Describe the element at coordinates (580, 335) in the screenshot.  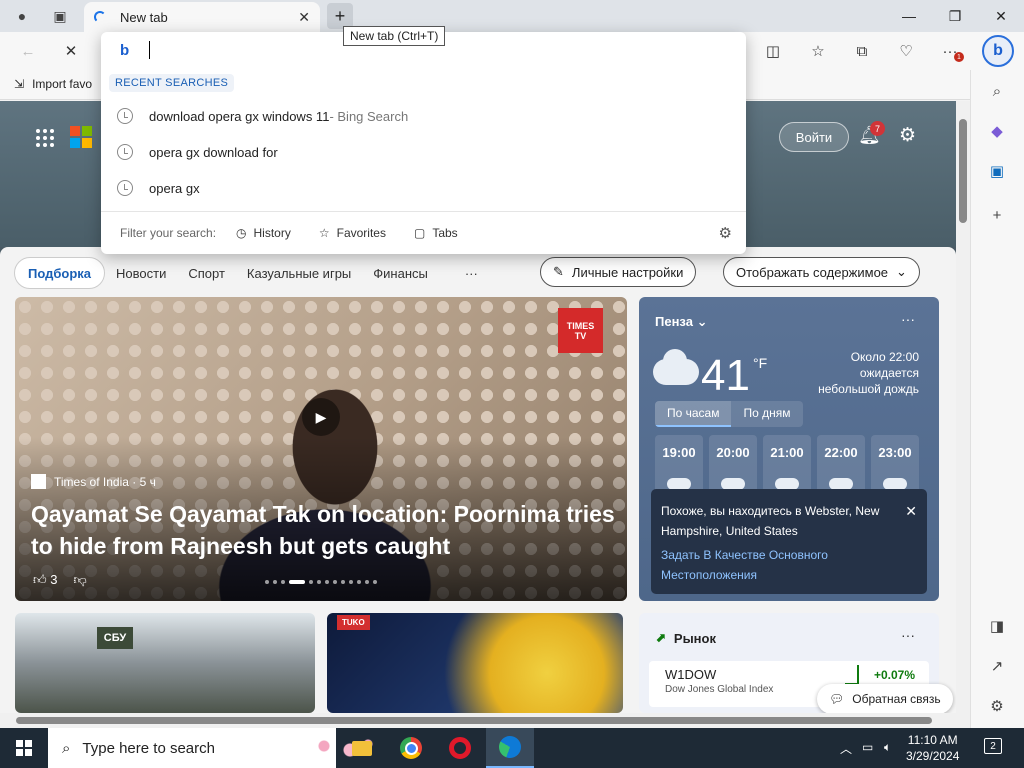
I see `times-logo-tv: TV` at that location.